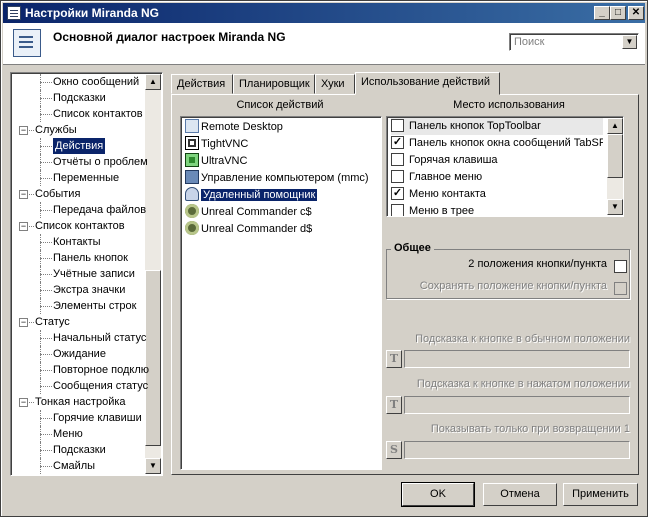 The height and width of the screenshot is (517, 648). What do you see at coordinates (517, 405) in the screenshot?
I see `pressed-hint-field` at bounding box center [517, 405].